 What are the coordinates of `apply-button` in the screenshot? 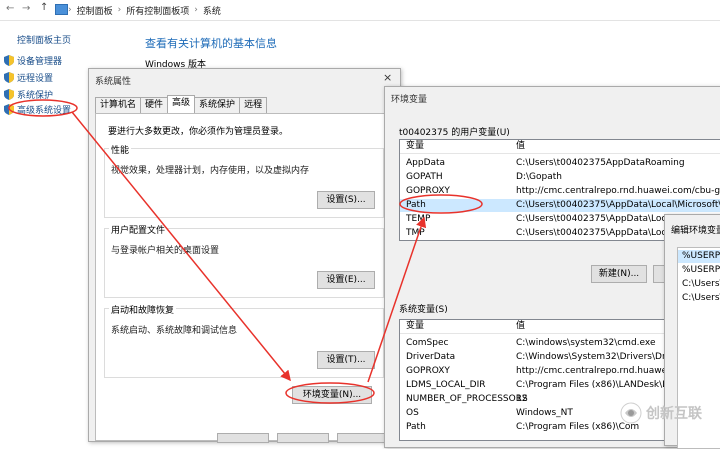 It's located at (363, 438).